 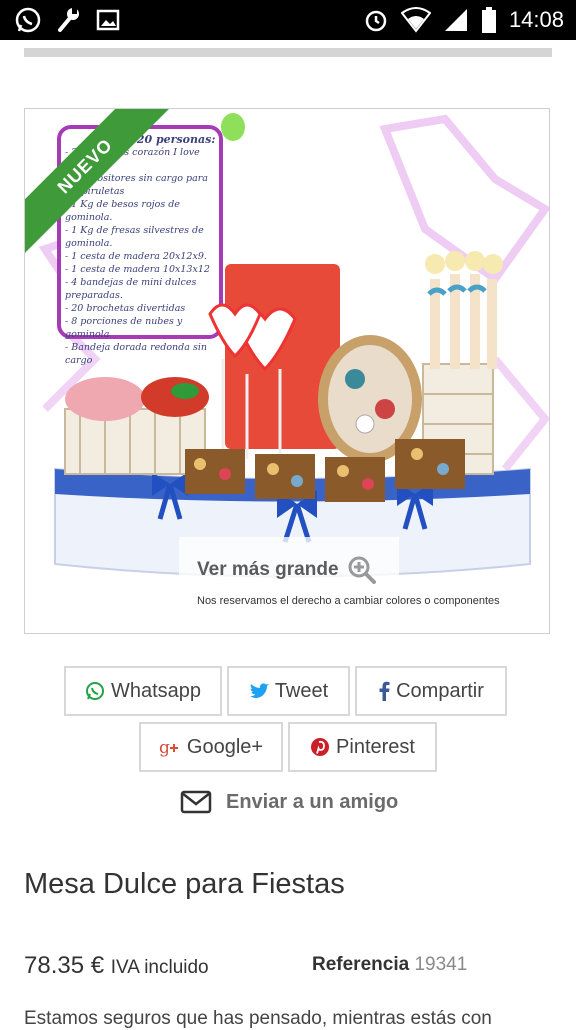 I want to click on send-to-friend-link: Enviar a un amigo, so click(x=289, y=802).